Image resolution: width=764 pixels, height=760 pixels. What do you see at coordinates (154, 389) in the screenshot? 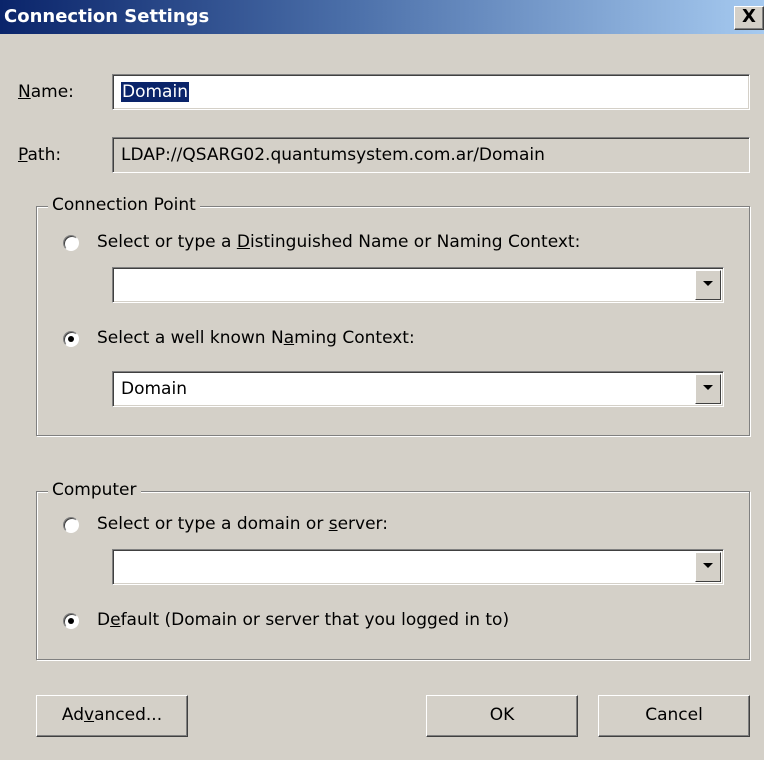
I see `well-known-context-combo-value: Domain` at bounding box center [154, 389].